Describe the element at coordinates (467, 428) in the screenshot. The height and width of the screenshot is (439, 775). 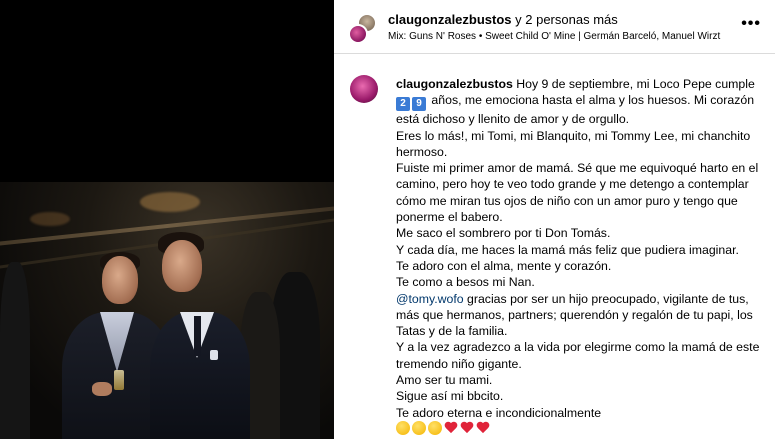
I see `two-hearts-emoji` at that location.